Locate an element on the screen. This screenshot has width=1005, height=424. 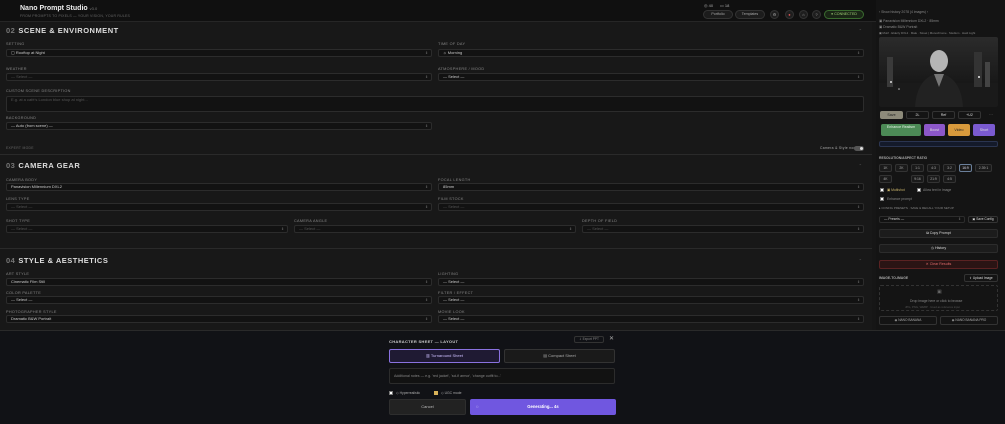
video-button: Video is located at coordinates (959, 130).